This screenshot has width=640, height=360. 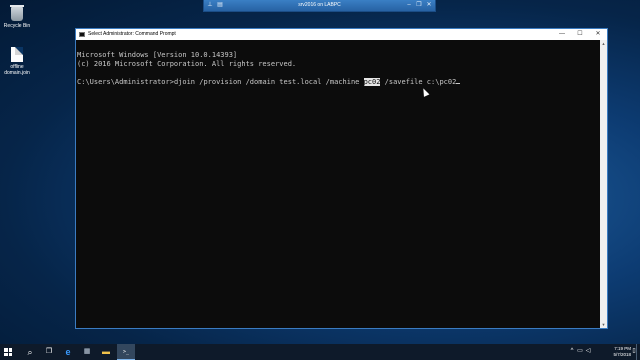 I want to click on system-tray: ^ ▭ ◁ 7:19 PM 5/7/2018 ▯, so click(x=602, y=352).